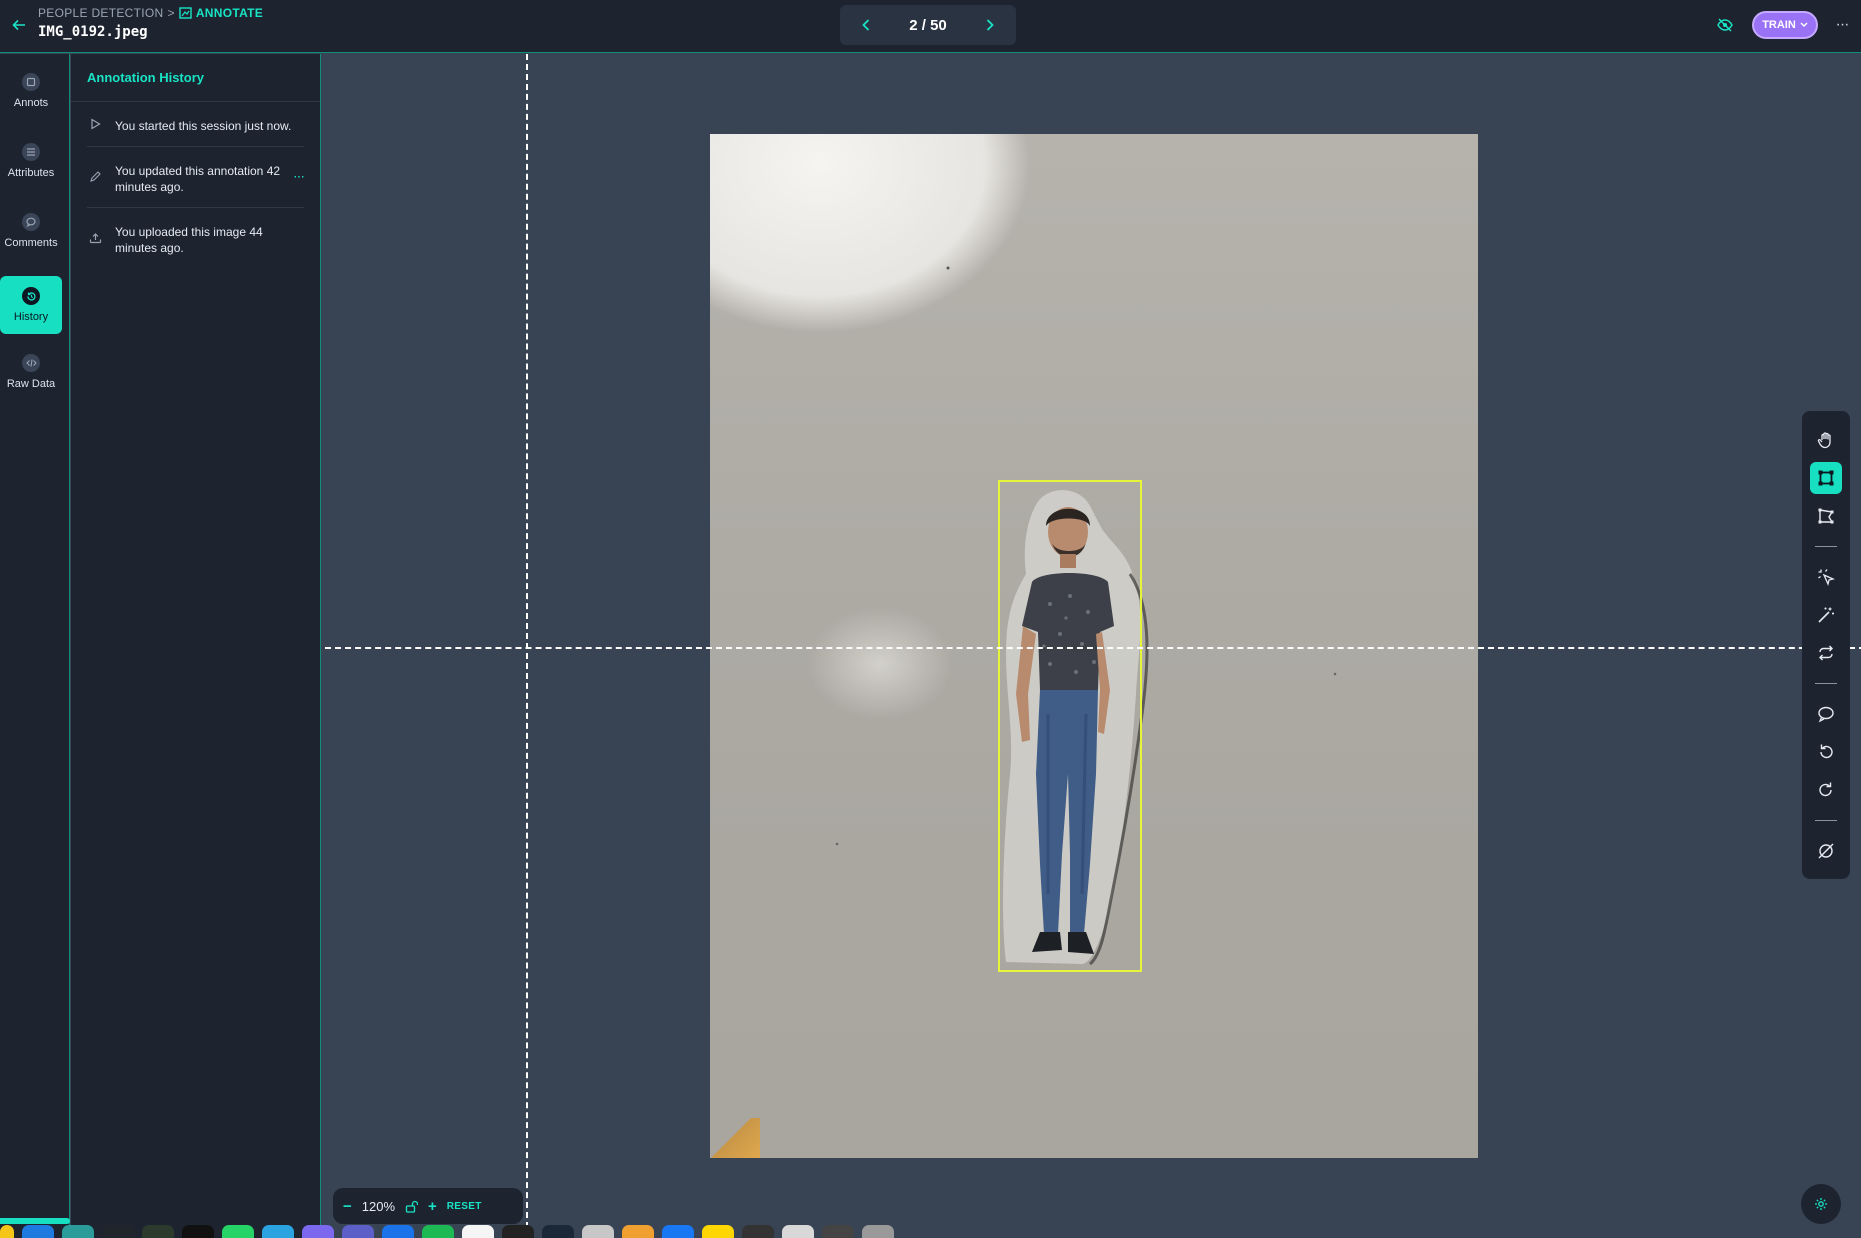  I want to click on bbox-icon, so click(1826, 478).